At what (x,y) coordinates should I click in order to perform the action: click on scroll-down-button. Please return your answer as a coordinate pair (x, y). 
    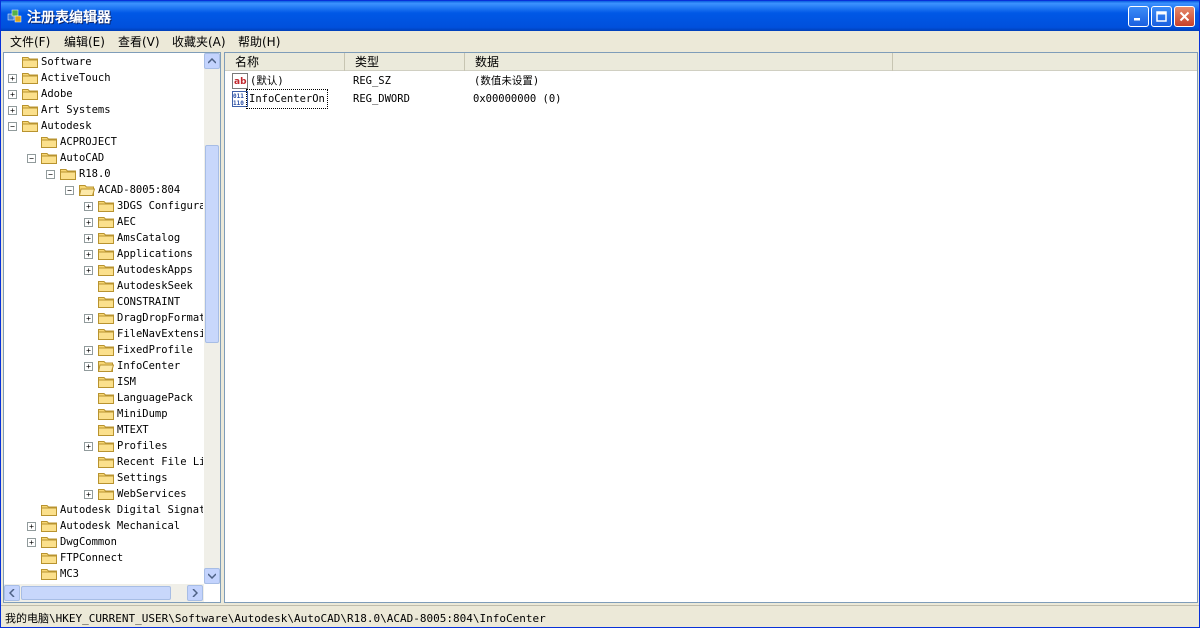
    Looking at the image, I should click on (212, 576).